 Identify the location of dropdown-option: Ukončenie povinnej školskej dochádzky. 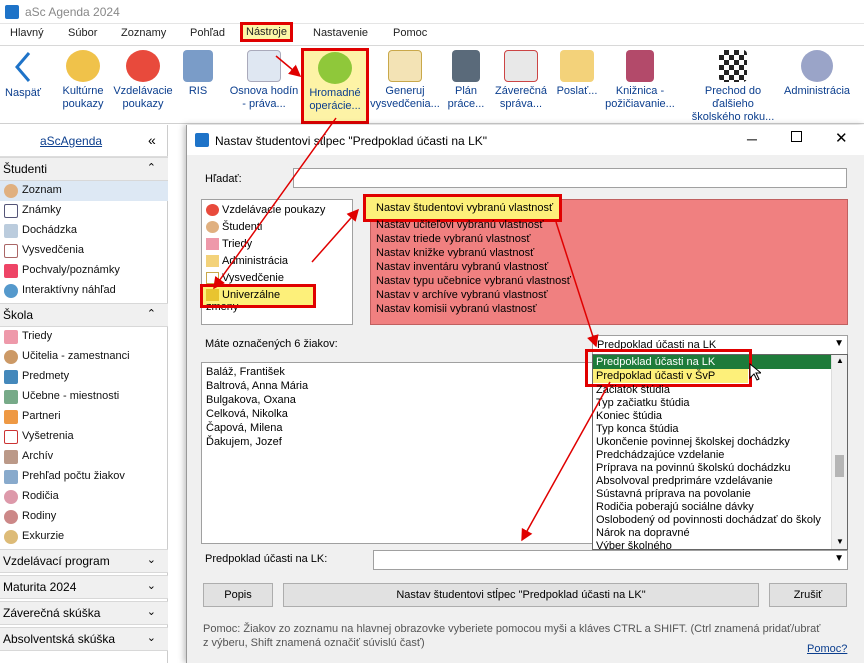
(693, 442).